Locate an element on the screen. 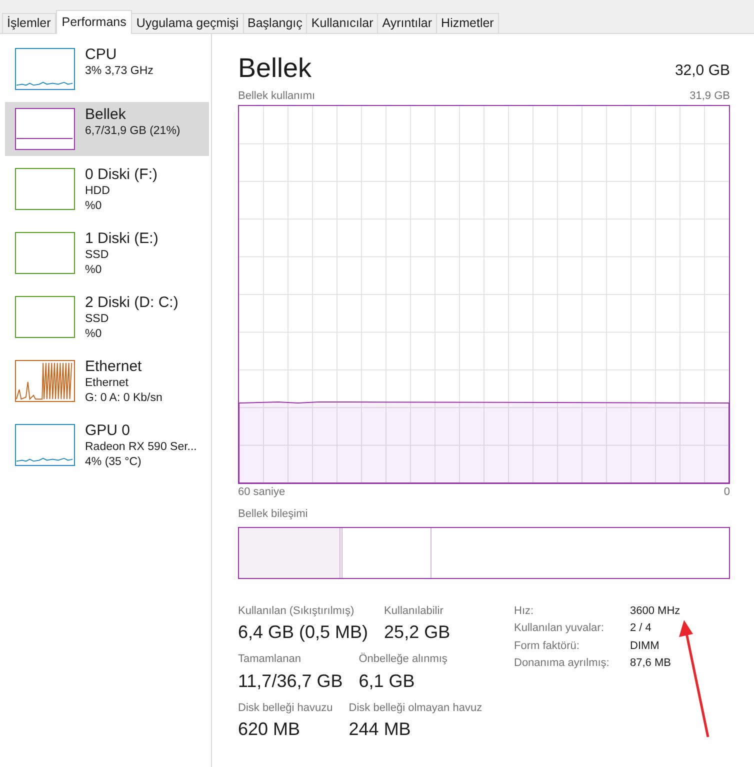 The width and height of the screenshot is (754, 767). stat-label: Tamamlanan is located at coordinates (270, 659).